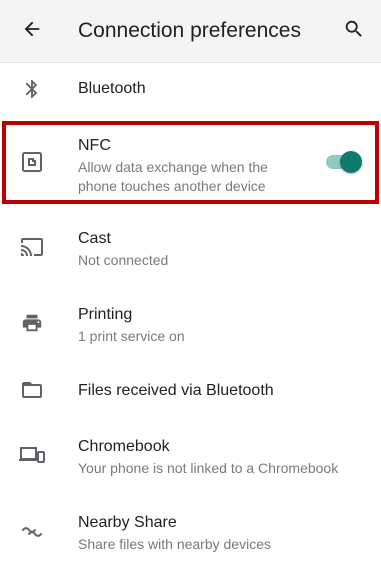 The image size is (381, 573). I want to click on list-item-title: Files received via Bluetooth, so click(176, 390).